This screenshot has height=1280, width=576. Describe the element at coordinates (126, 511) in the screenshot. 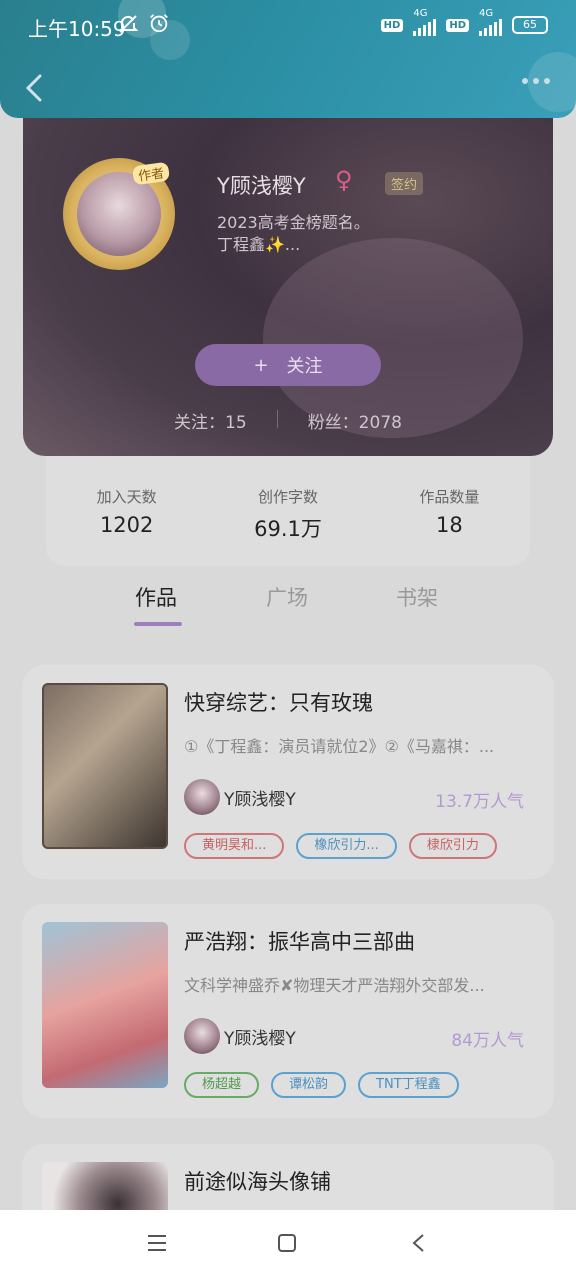

I see `stat-join-days: 加入天数 1202` at that location.